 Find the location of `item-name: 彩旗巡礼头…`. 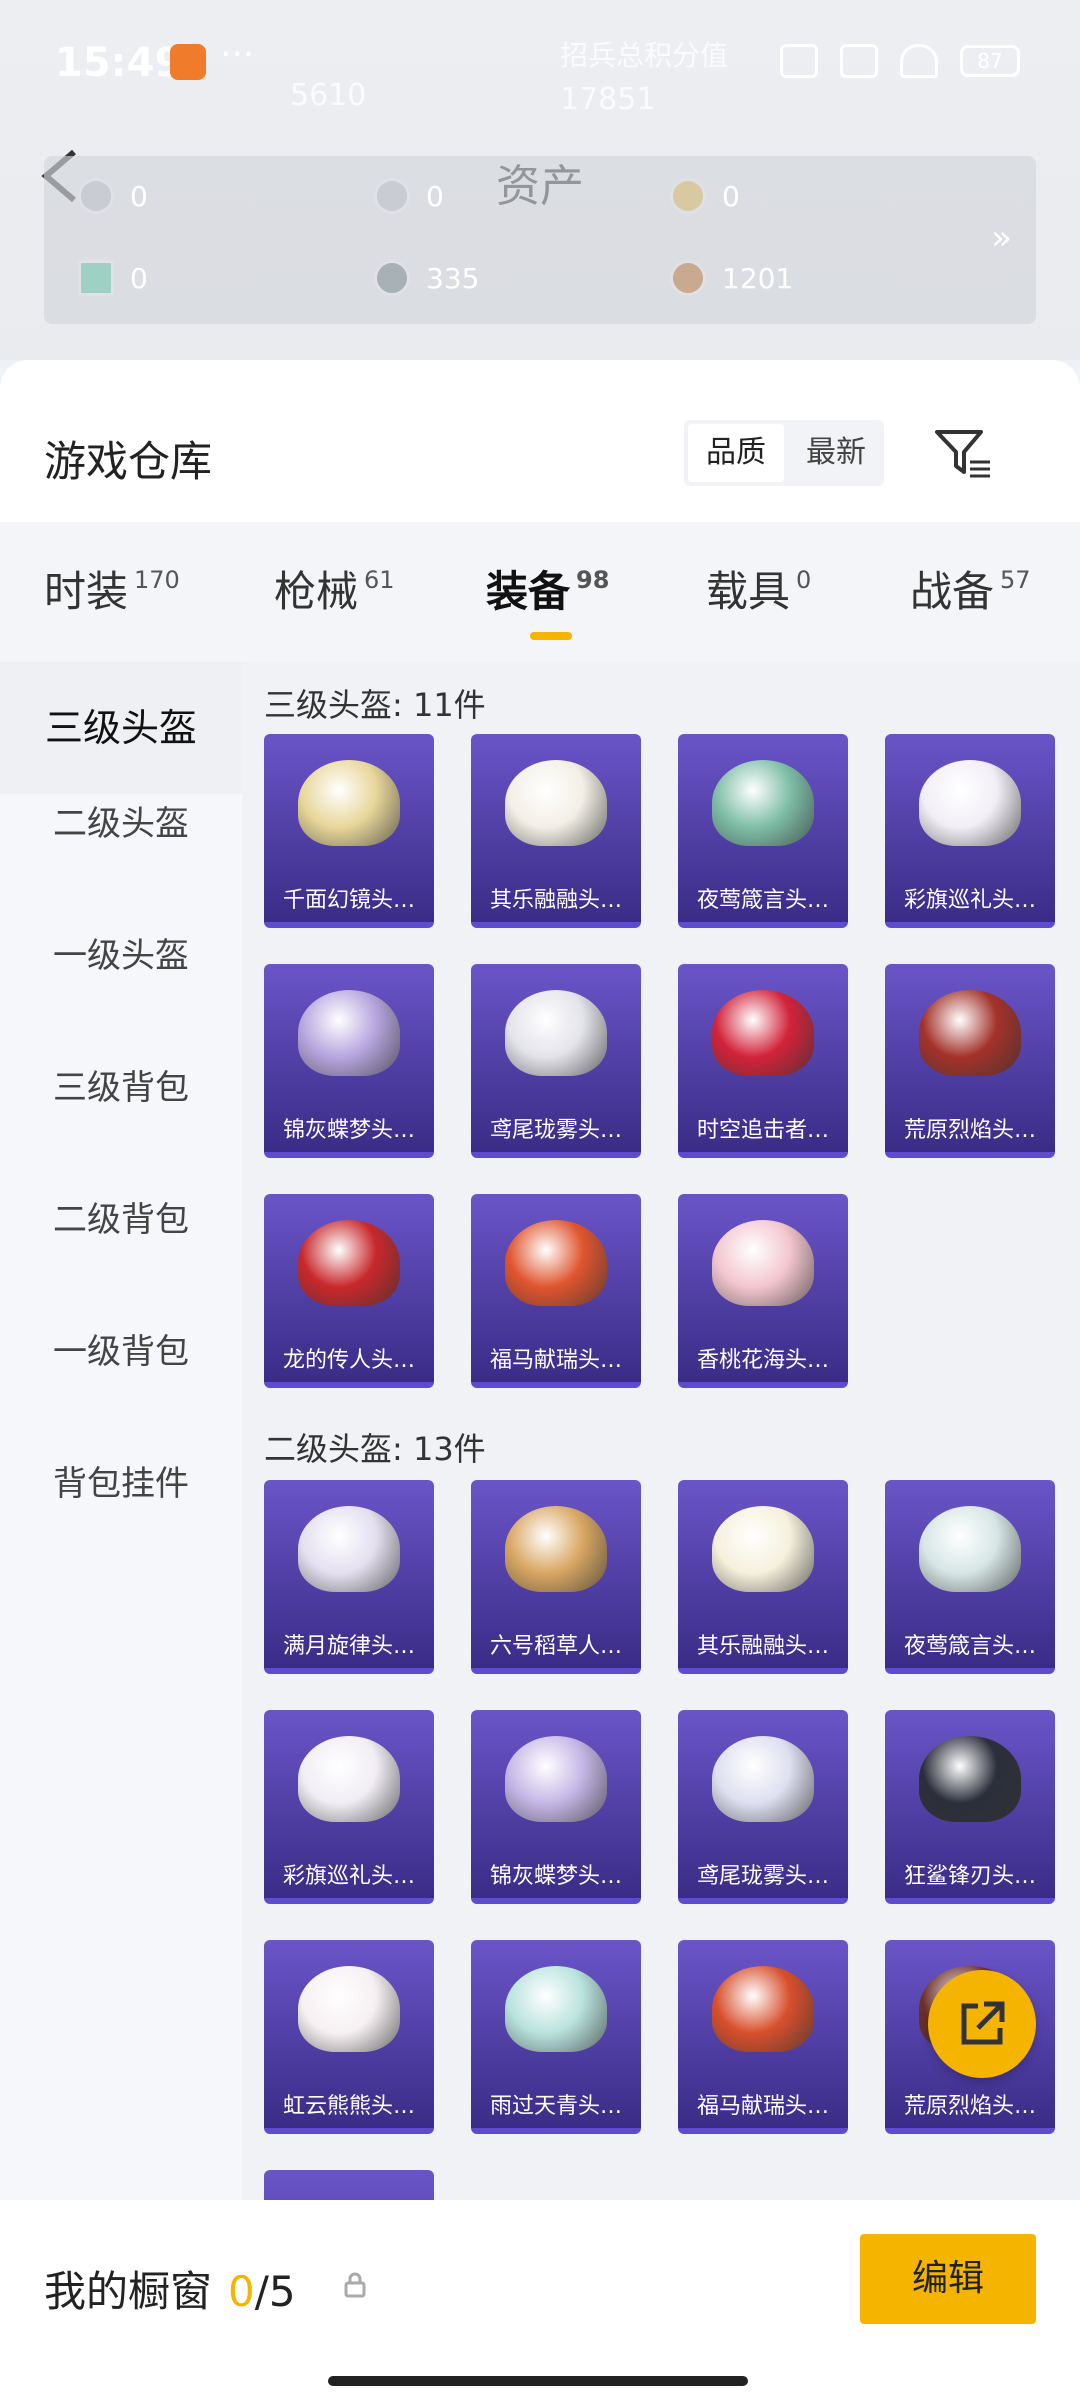

item-name: 彩旗巡礼头… is located at coordinates (969, 900).